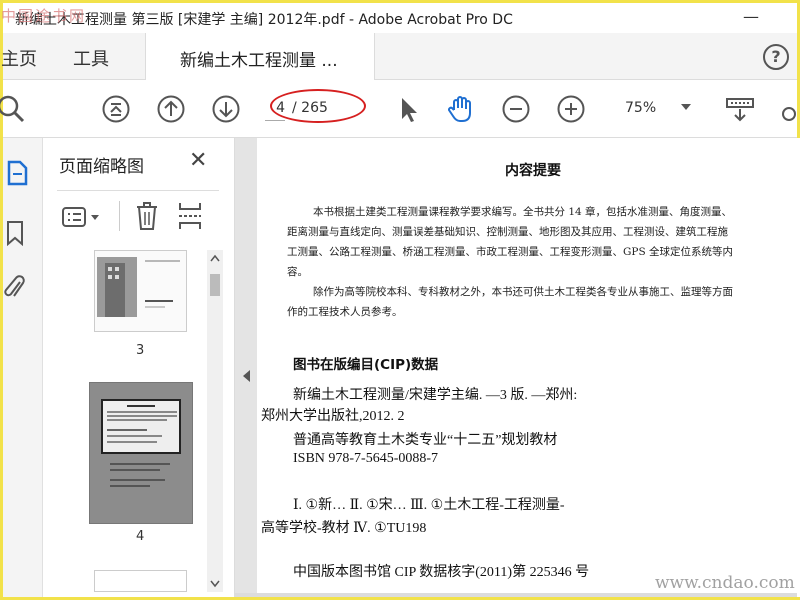  What do you see at coordinates (44, 16) in the screenshot?
I see `site-watermark: 中国途书网` at bounding box center [44, 16].